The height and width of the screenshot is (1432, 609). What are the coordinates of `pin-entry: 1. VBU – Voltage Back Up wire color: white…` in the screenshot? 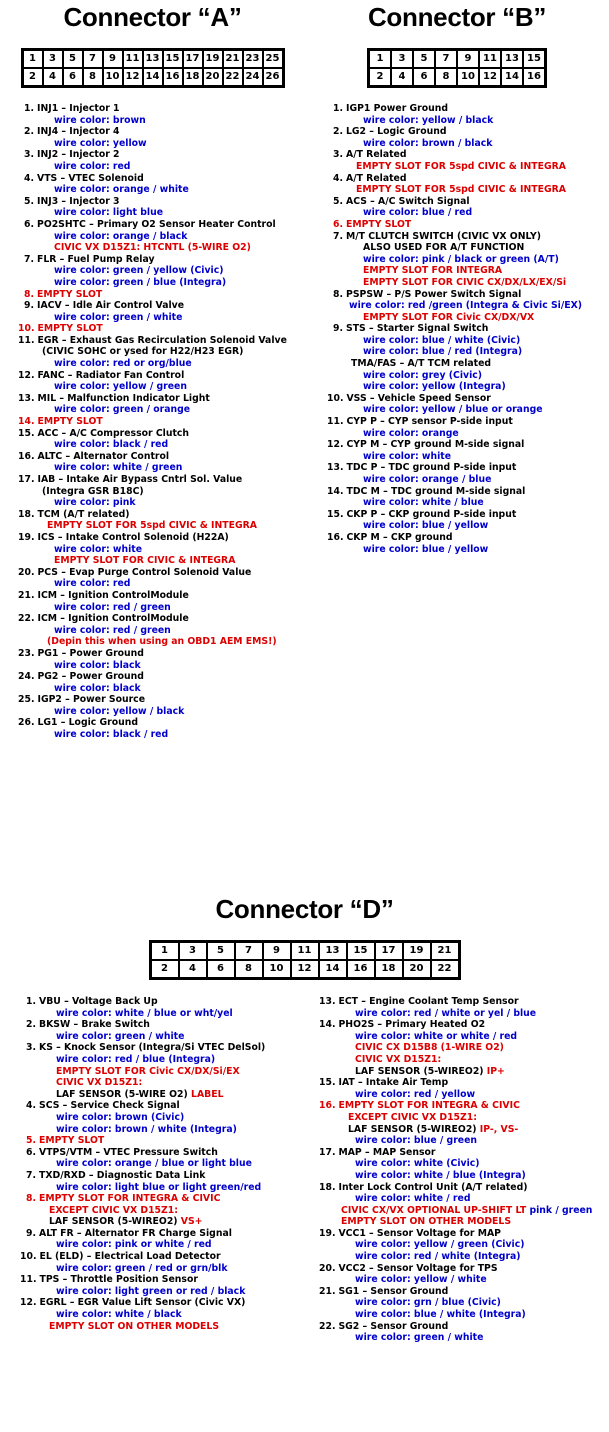 It's located at (162, 1007).